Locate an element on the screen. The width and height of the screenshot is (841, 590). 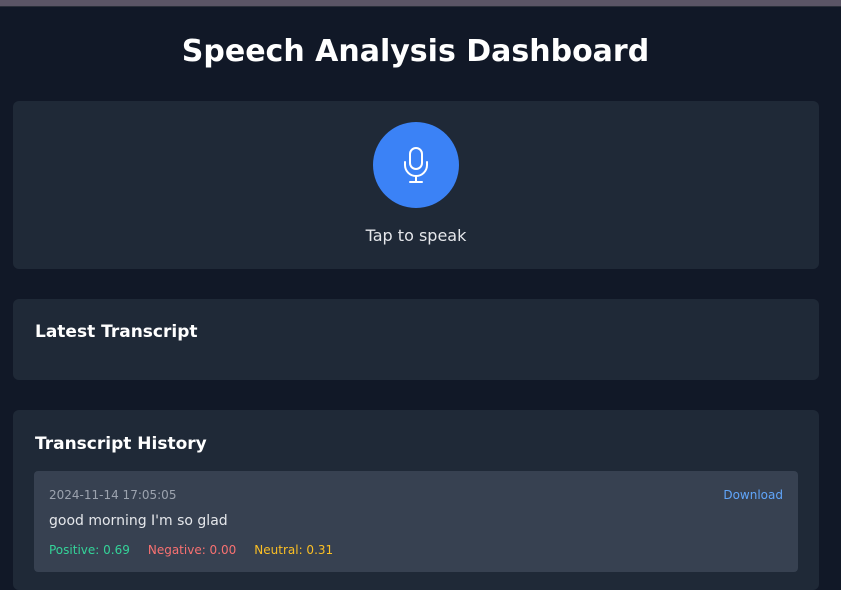
divider is located at coordinates (420, 6).